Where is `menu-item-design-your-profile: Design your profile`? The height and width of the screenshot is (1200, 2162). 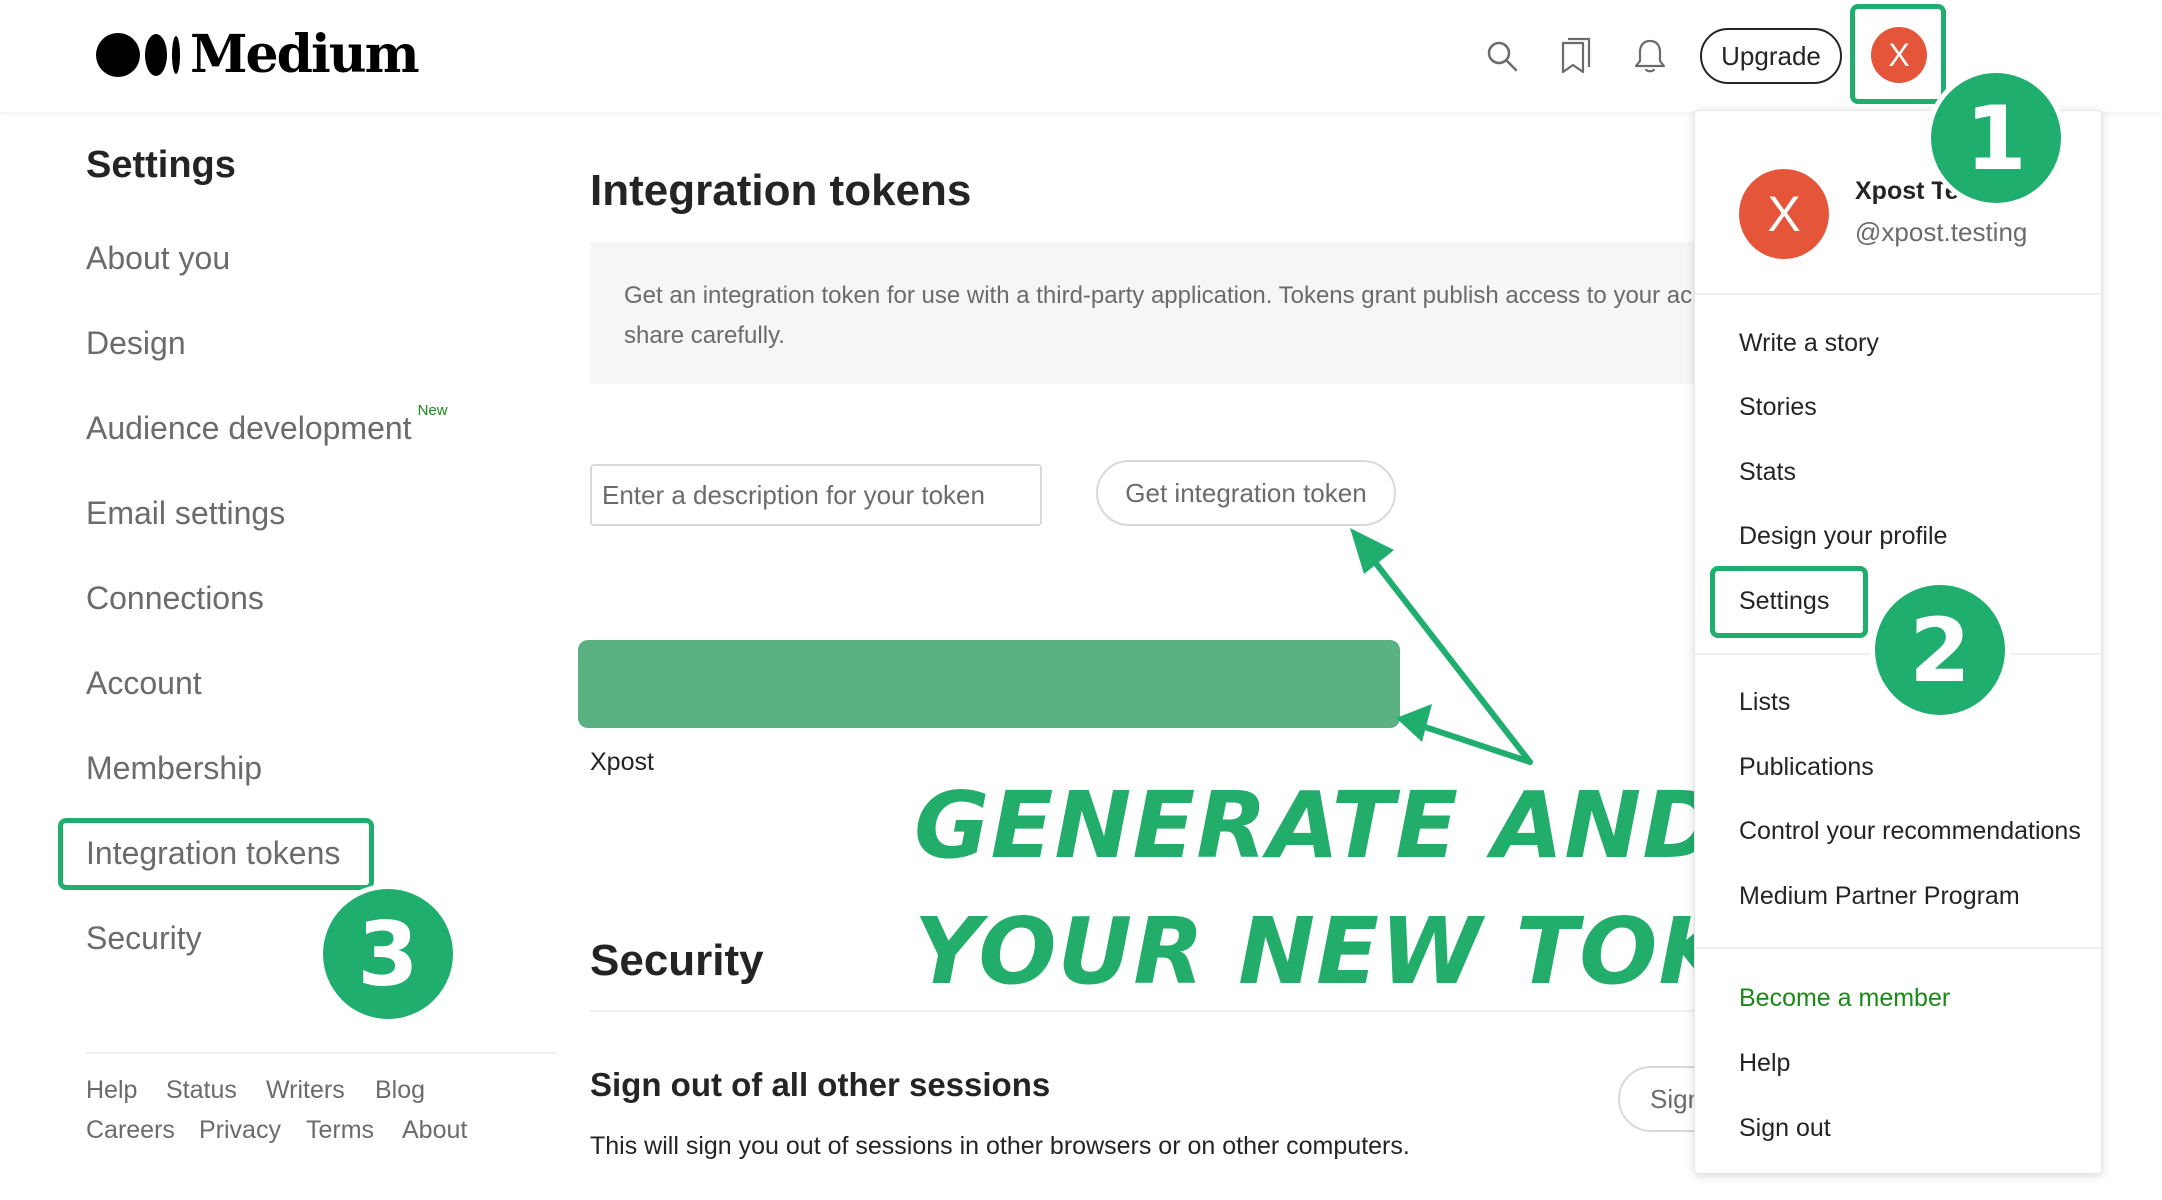 menu-item-design-your-profile: Design your profile is located at coordinates (1843, 536).